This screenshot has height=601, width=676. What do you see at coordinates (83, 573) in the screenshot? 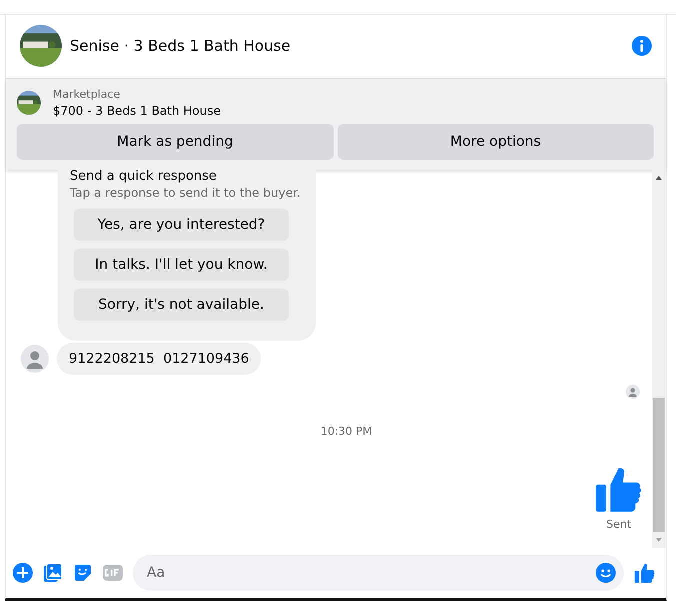
I see `sticker-icon` at bounding box center [83, 573].